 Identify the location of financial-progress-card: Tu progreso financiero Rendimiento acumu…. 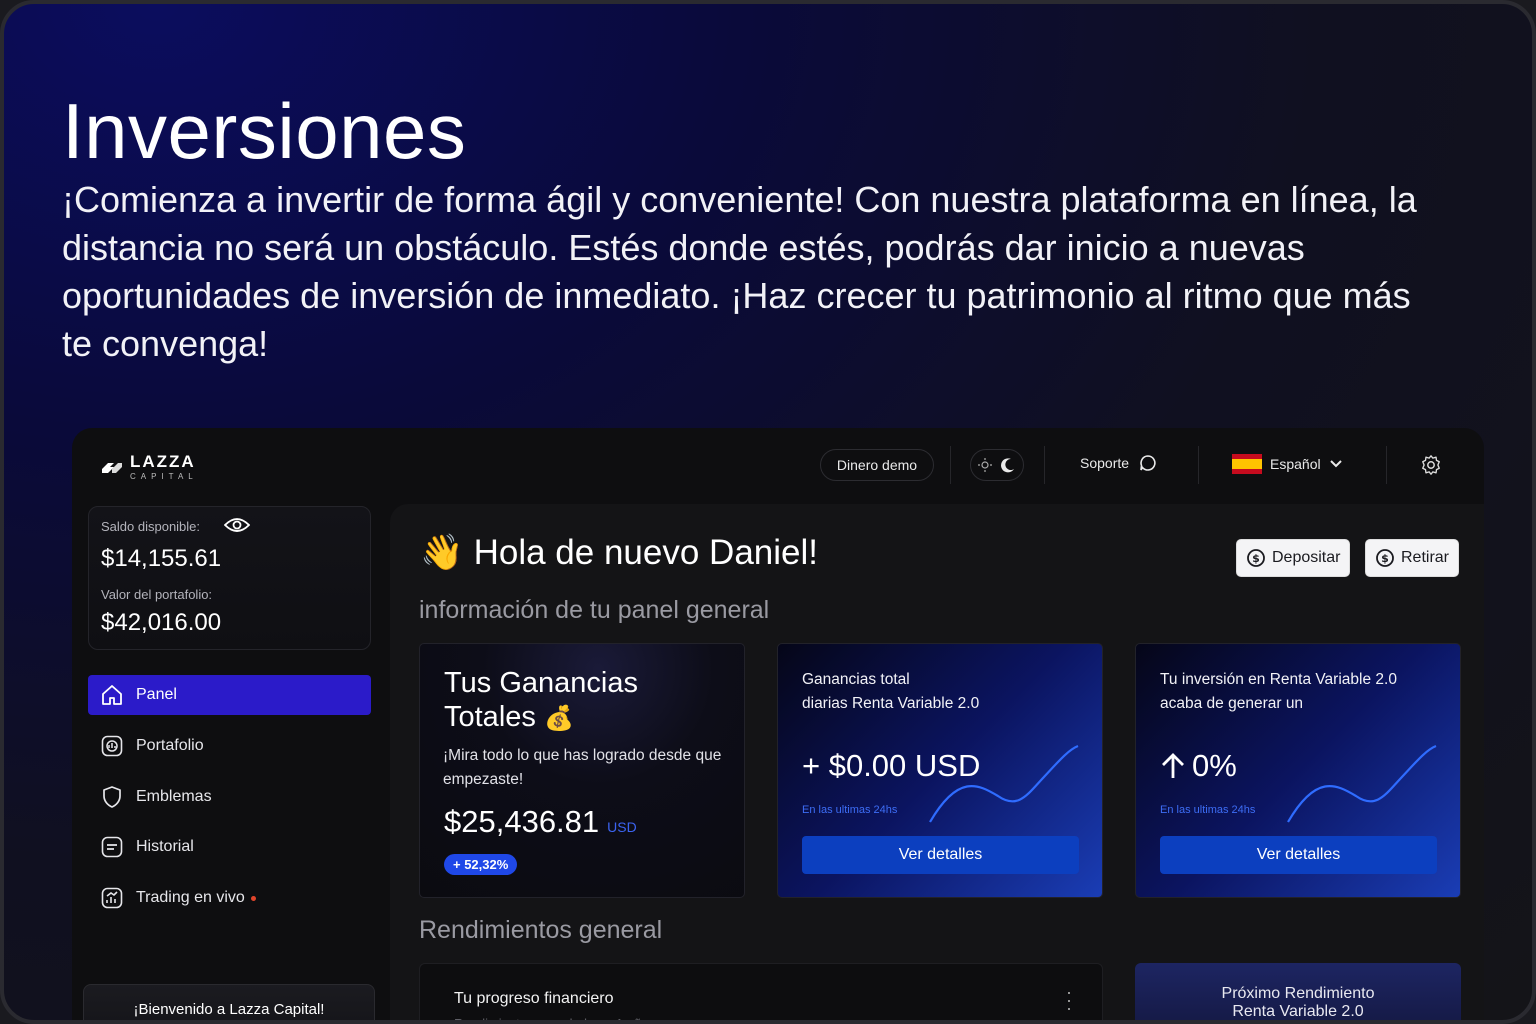
(761, 993).